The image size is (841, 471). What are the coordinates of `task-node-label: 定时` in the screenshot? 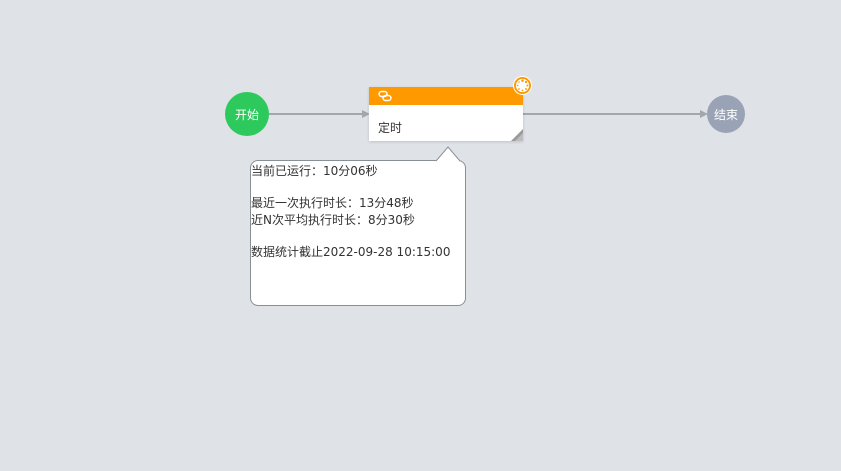 It's located at (390, 128).